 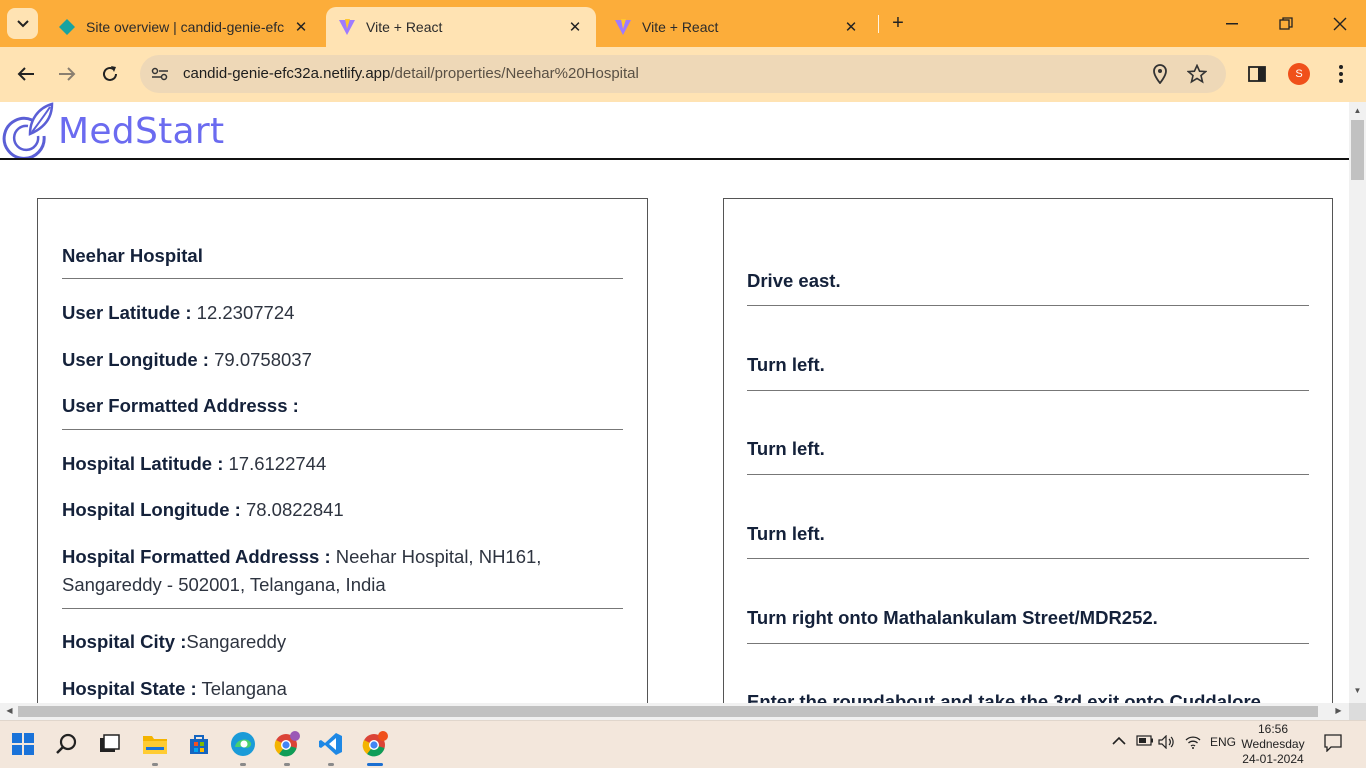 What do you see at coordinates (1193, 743) in the screenshot?
I see `wifi-icon` at bounding box center [1193, 743].